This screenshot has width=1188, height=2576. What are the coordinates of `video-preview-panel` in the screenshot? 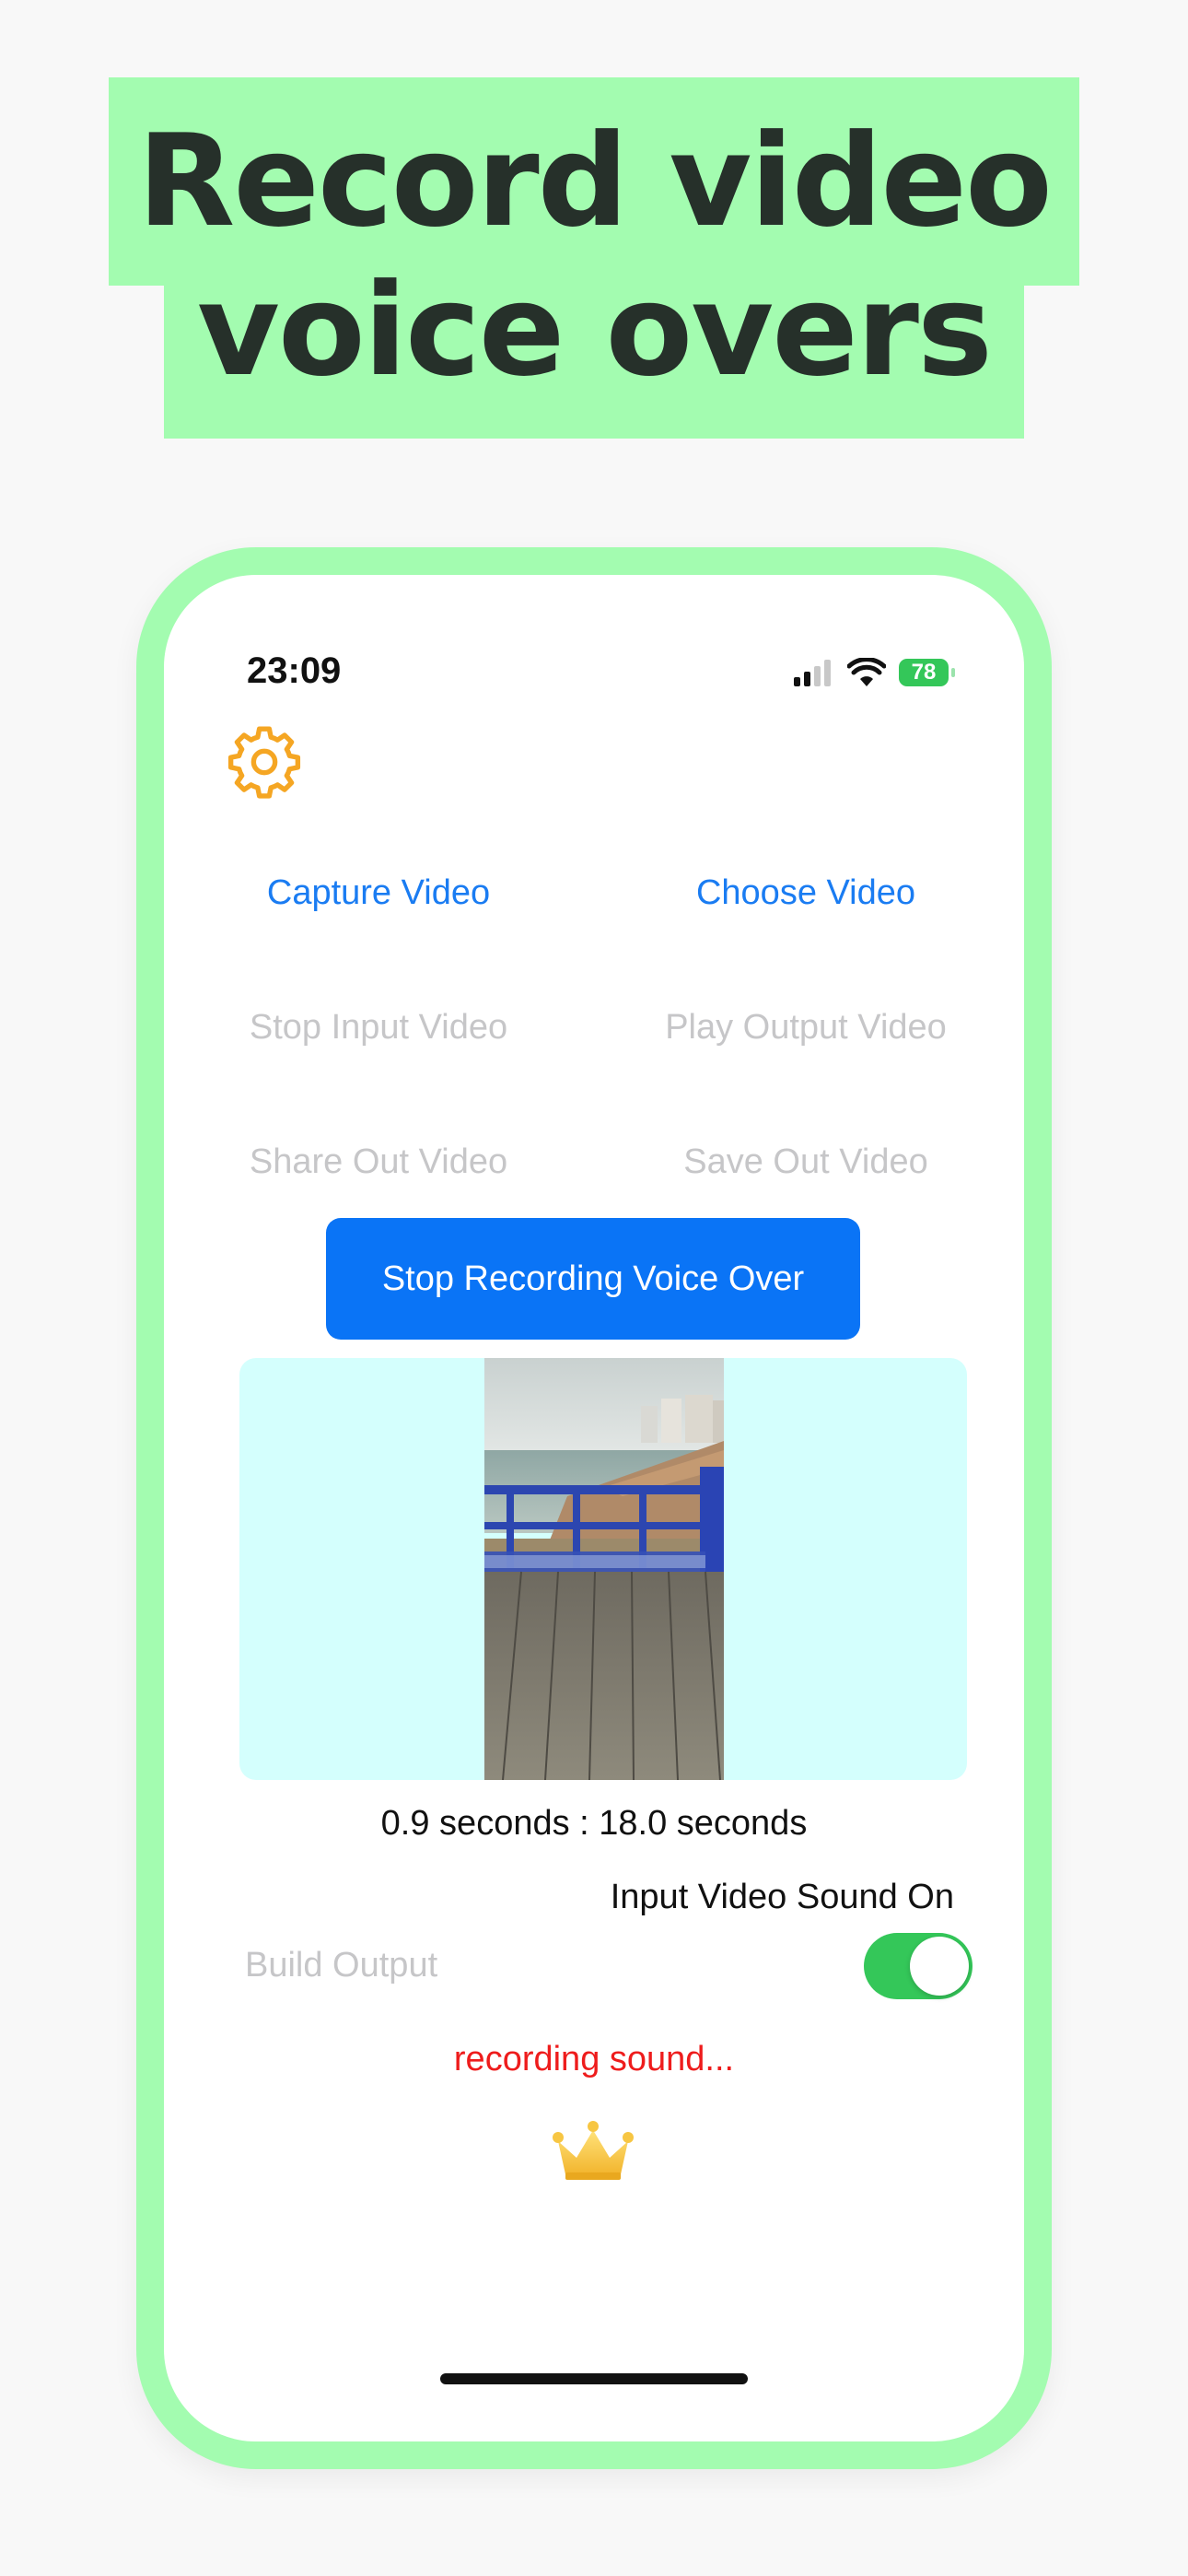 It's located at (603, 1569).